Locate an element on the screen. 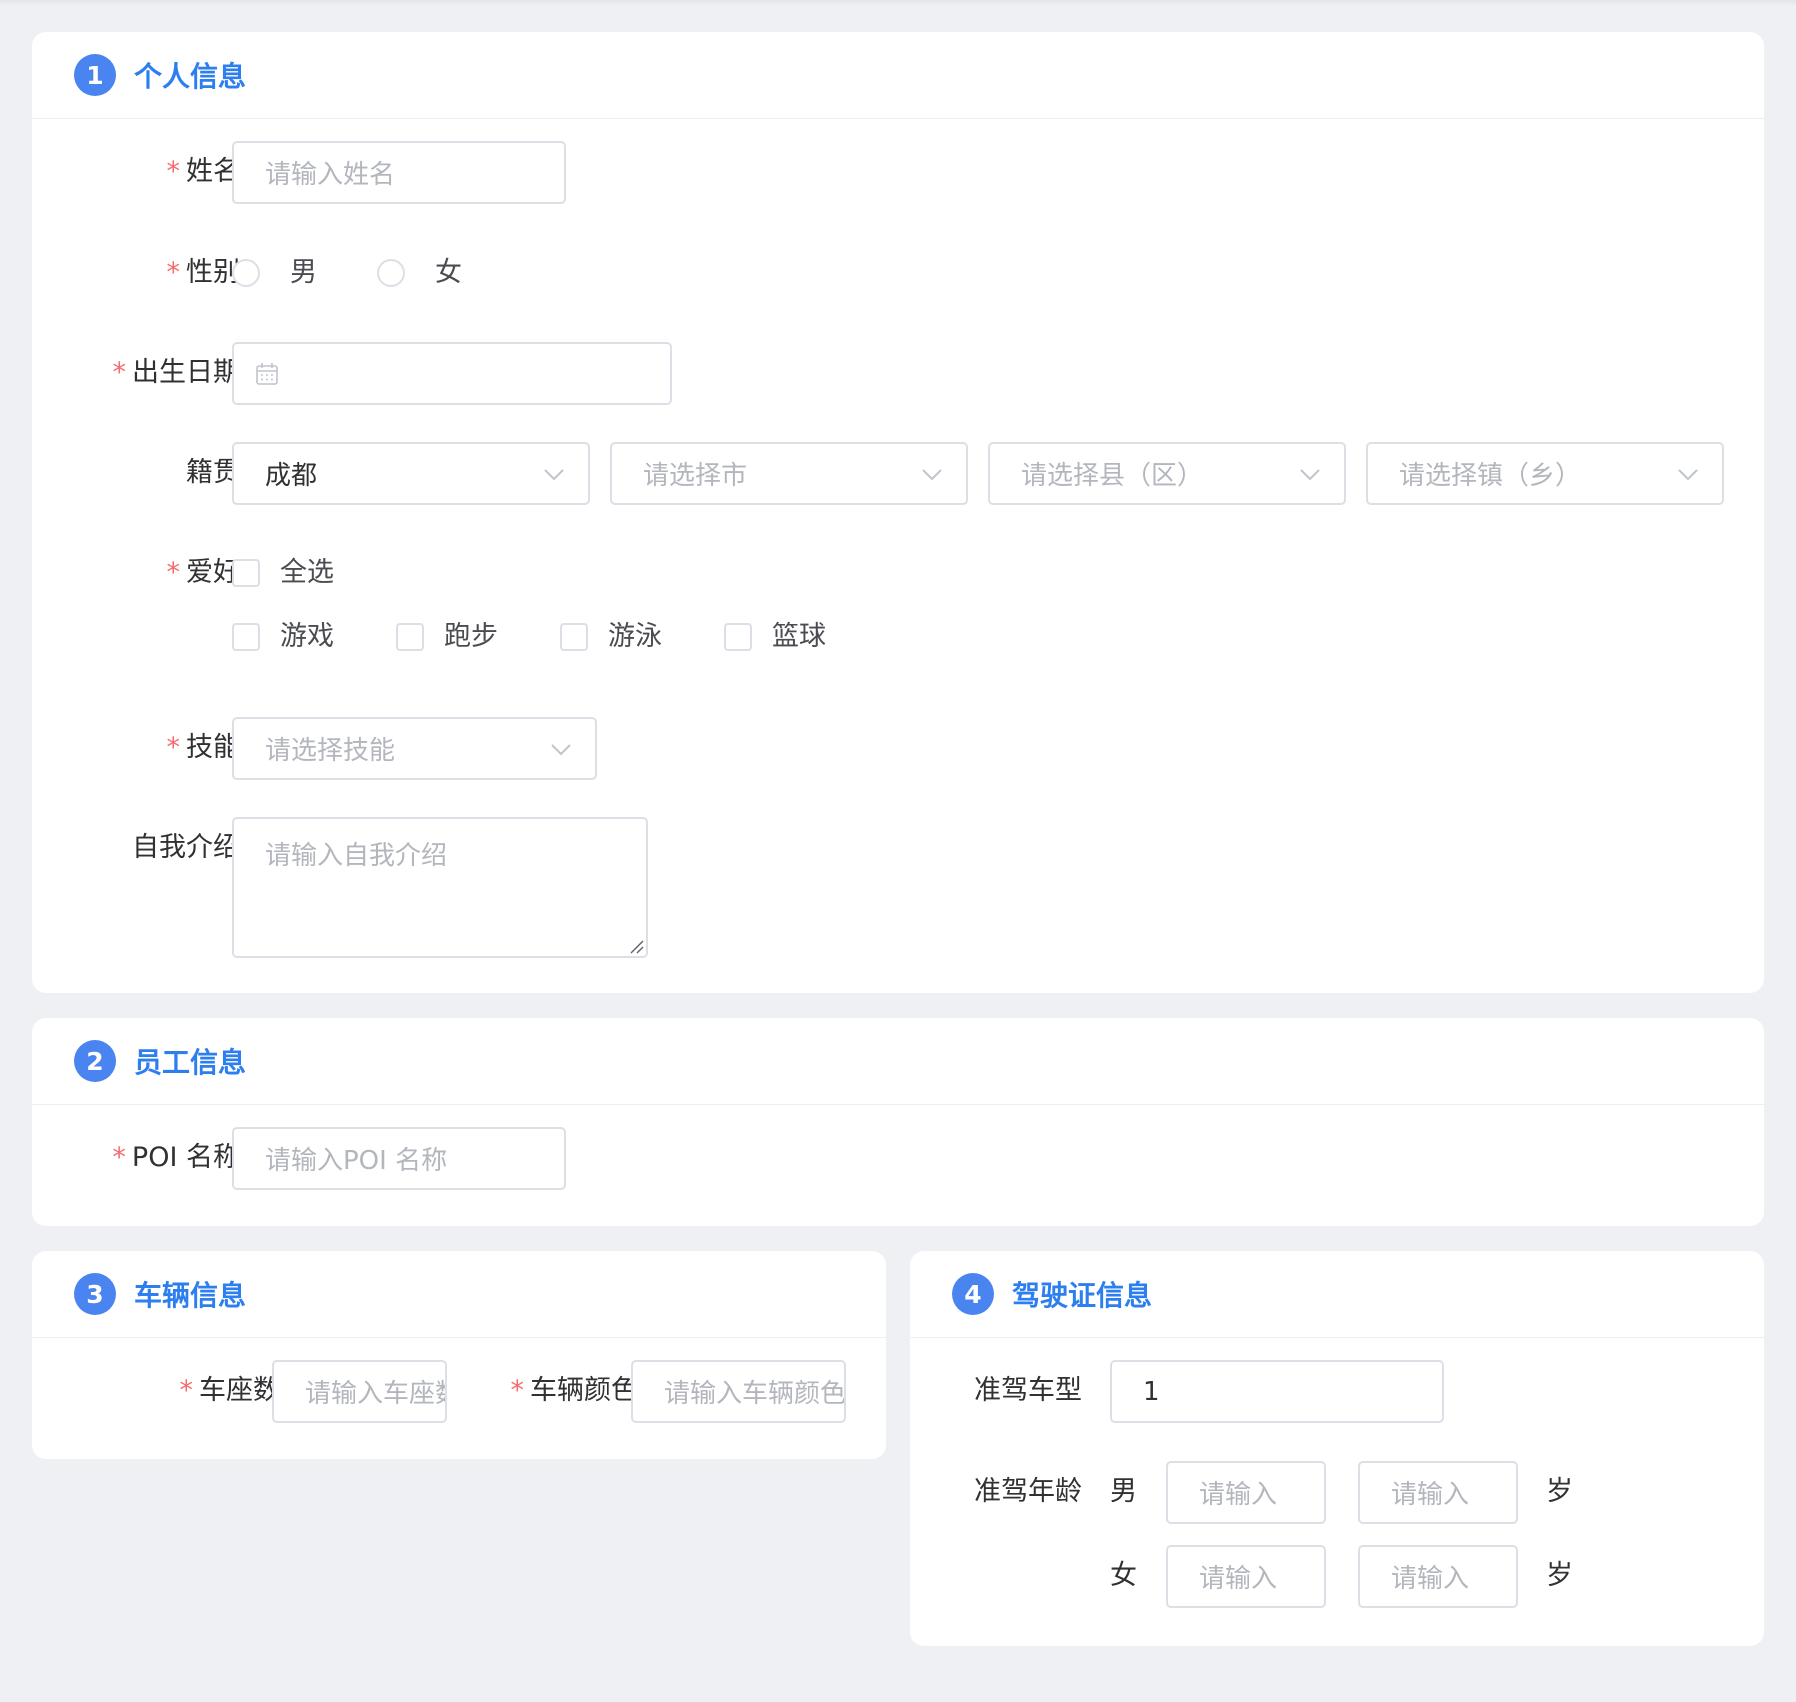 Image resolution: width=1796 pixels, height=1702 pixels. vehicle-info-header: 3 车辆信息 is located at coordinates (459, 1294).